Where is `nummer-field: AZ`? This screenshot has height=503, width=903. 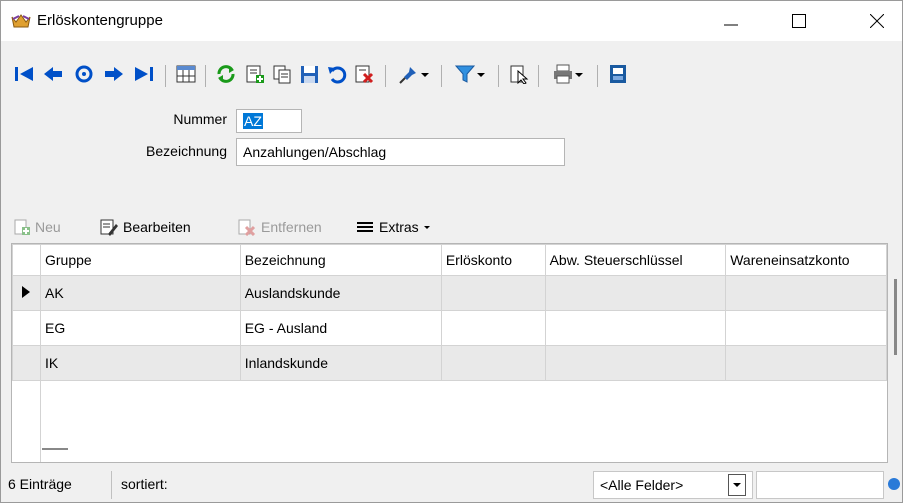
nummer-field: AZ is located at coordinates (269, 121).